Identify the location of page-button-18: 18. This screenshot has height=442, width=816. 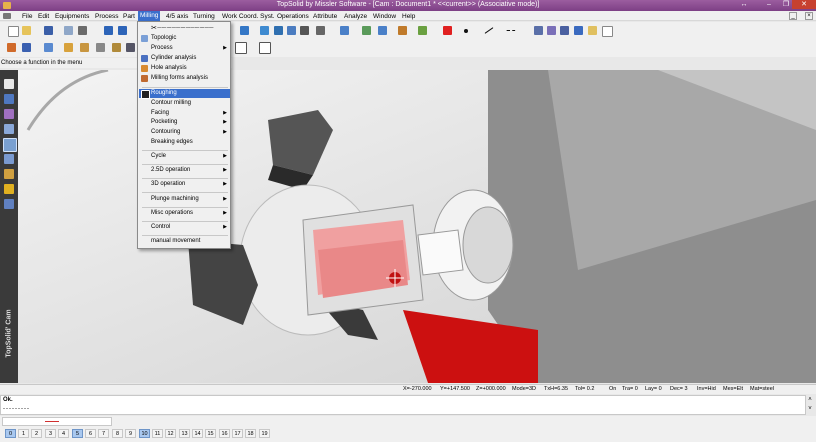
(250, 433).